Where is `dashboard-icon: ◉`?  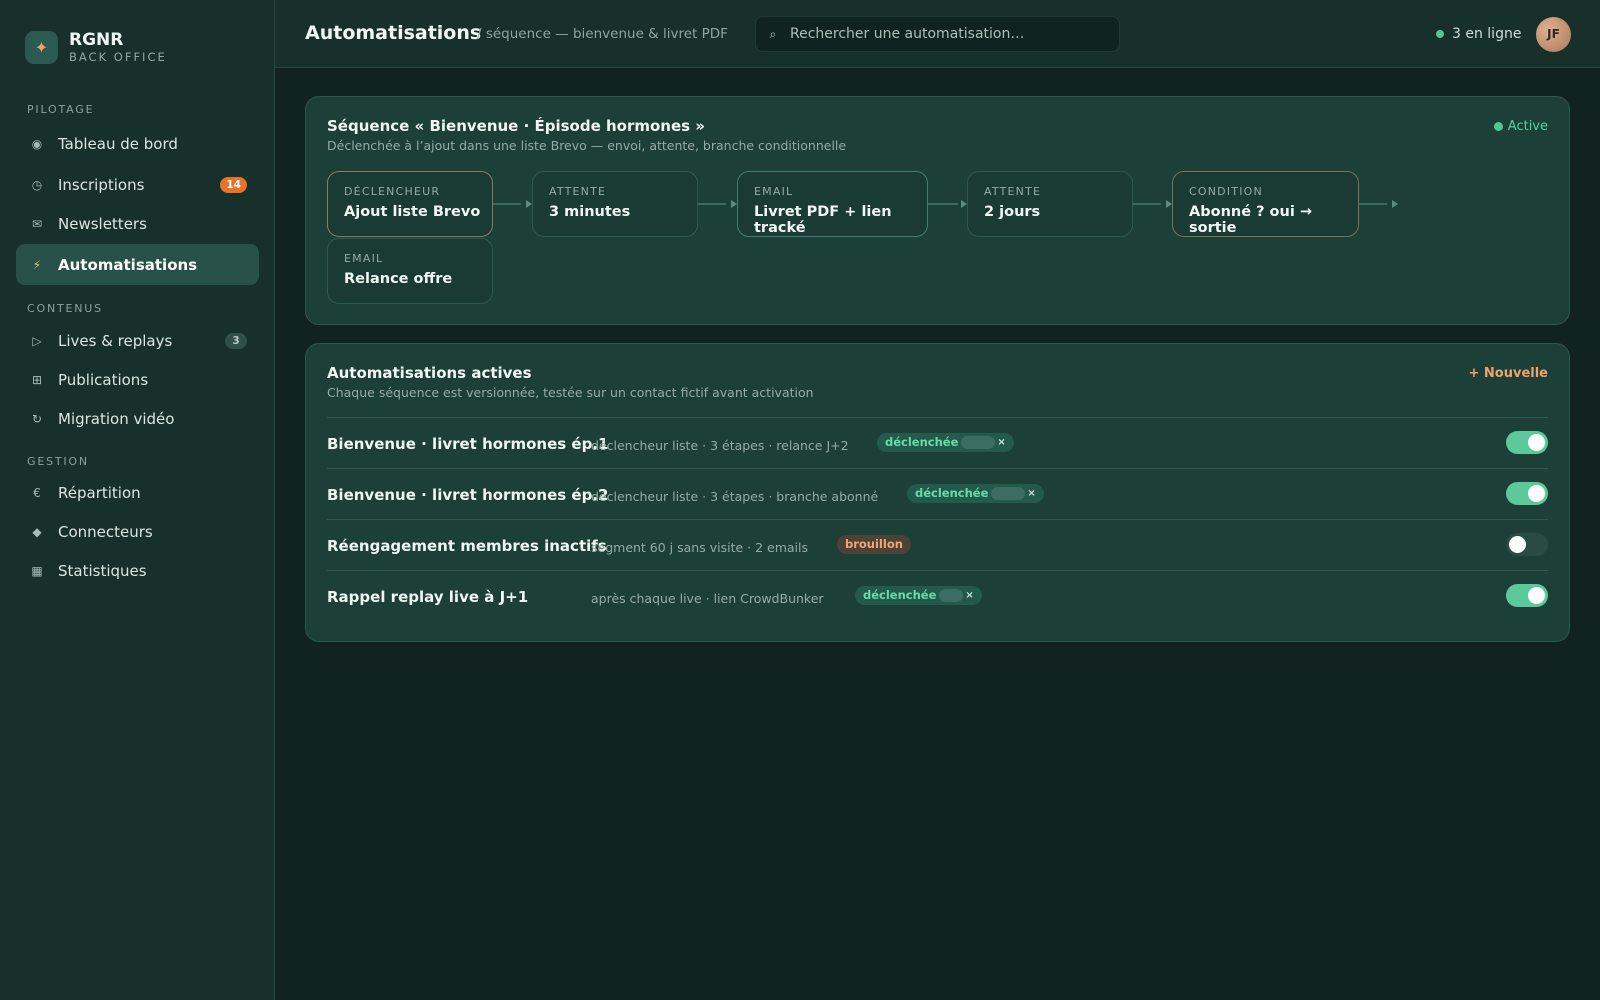
dashboard-icon: ◉ is located at coordinates (37, 144).